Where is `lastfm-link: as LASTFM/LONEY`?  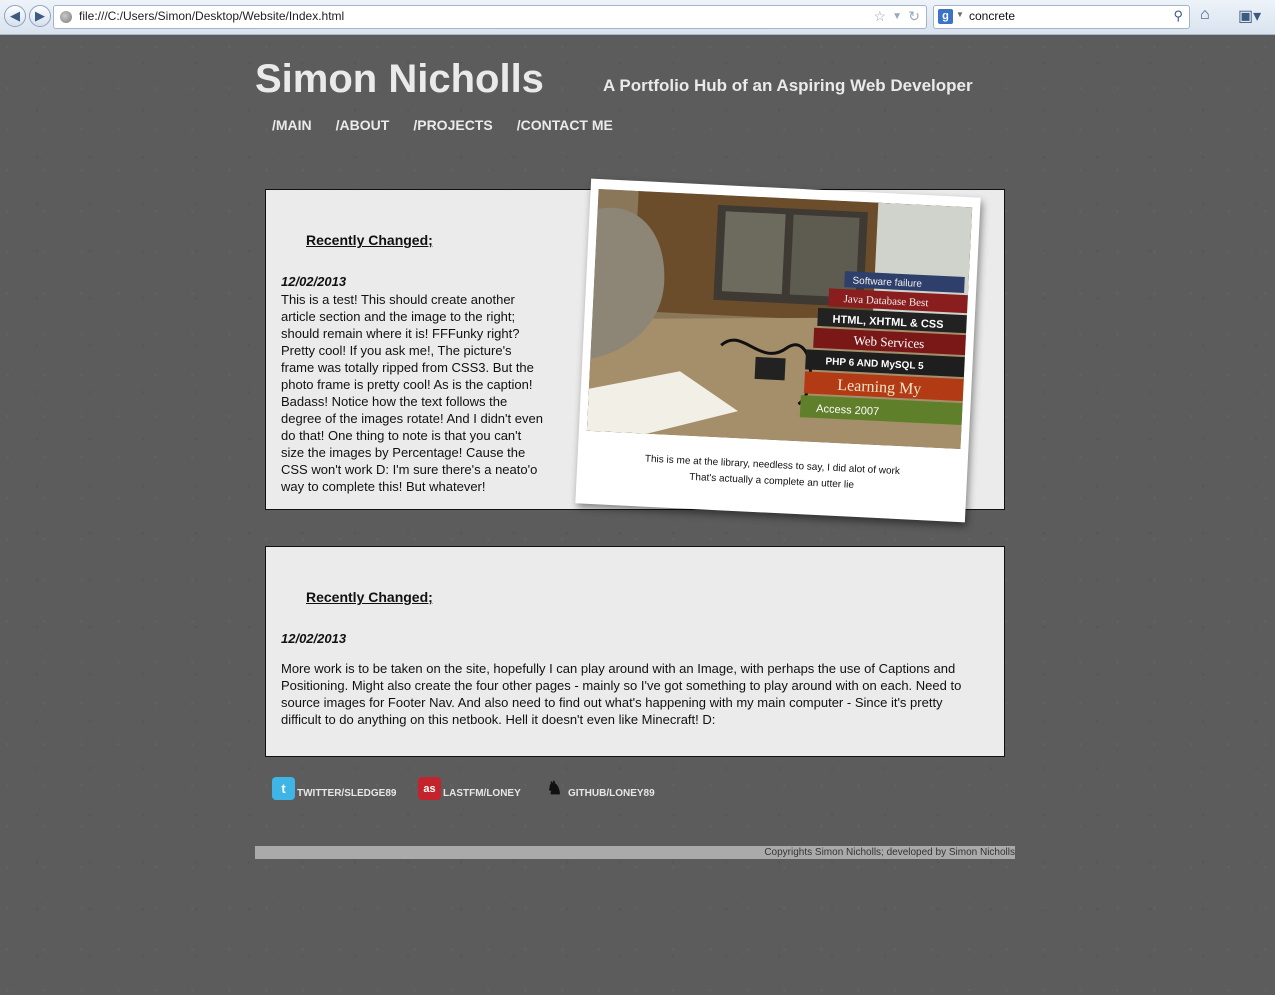
lastfm-link: as LASTFM/LONEY is located at coordinates (469, 786).